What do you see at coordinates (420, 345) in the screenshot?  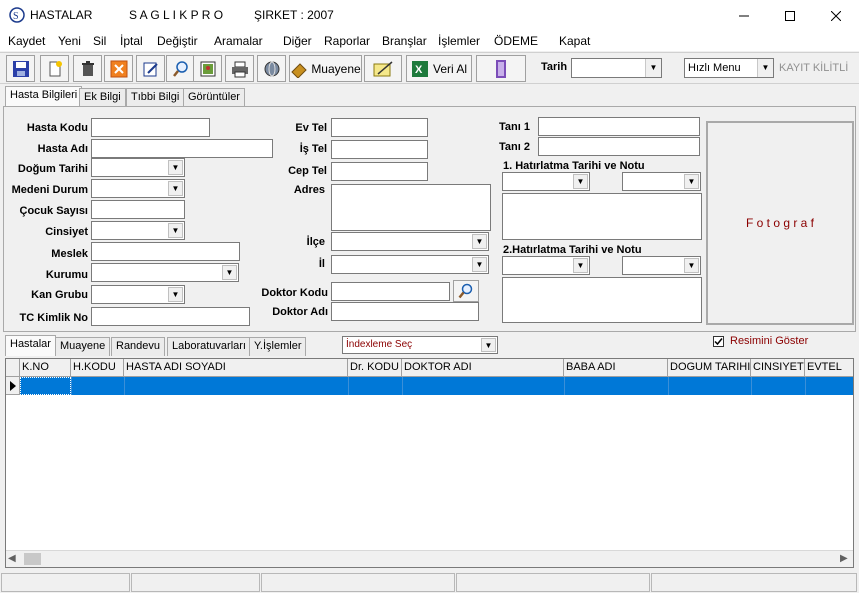 I see `indexleme-select: İndexleme Seç ▼` at bounding box center [420, 345].